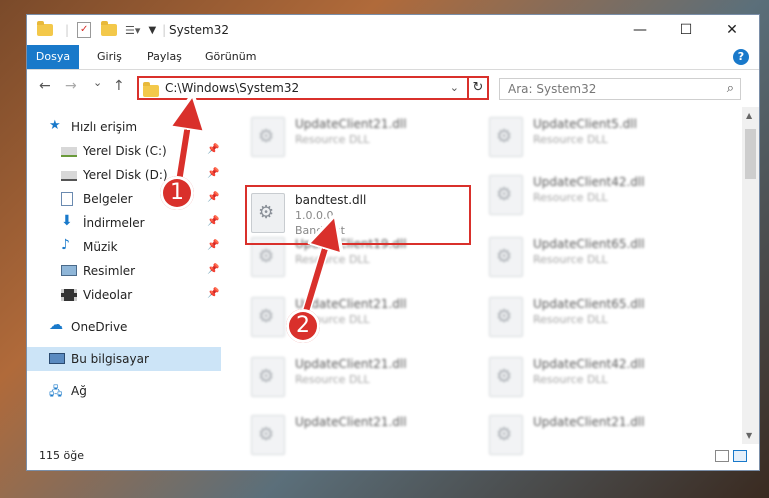 The image size is (769, 498). What do you see at coordinates (552, 89) in the screenshot?
I see `search-placeholder: Ara: System32` at bounding box center [552, 89].